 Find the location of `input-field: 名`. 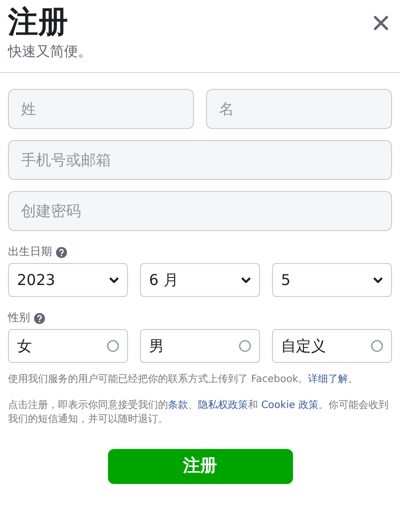

input-field: 名 is located at coordinates (299, 109).